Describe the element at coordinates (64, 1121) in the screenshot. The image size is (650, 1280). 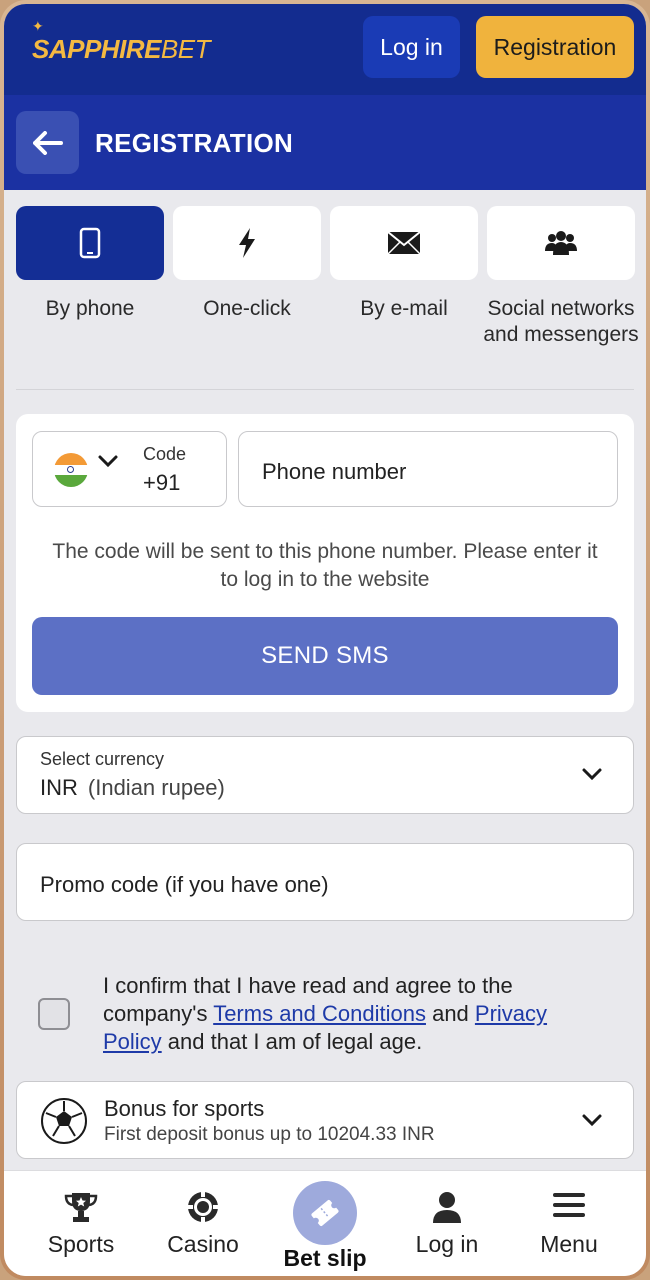
I see `soccer-ball-icon` at that location.